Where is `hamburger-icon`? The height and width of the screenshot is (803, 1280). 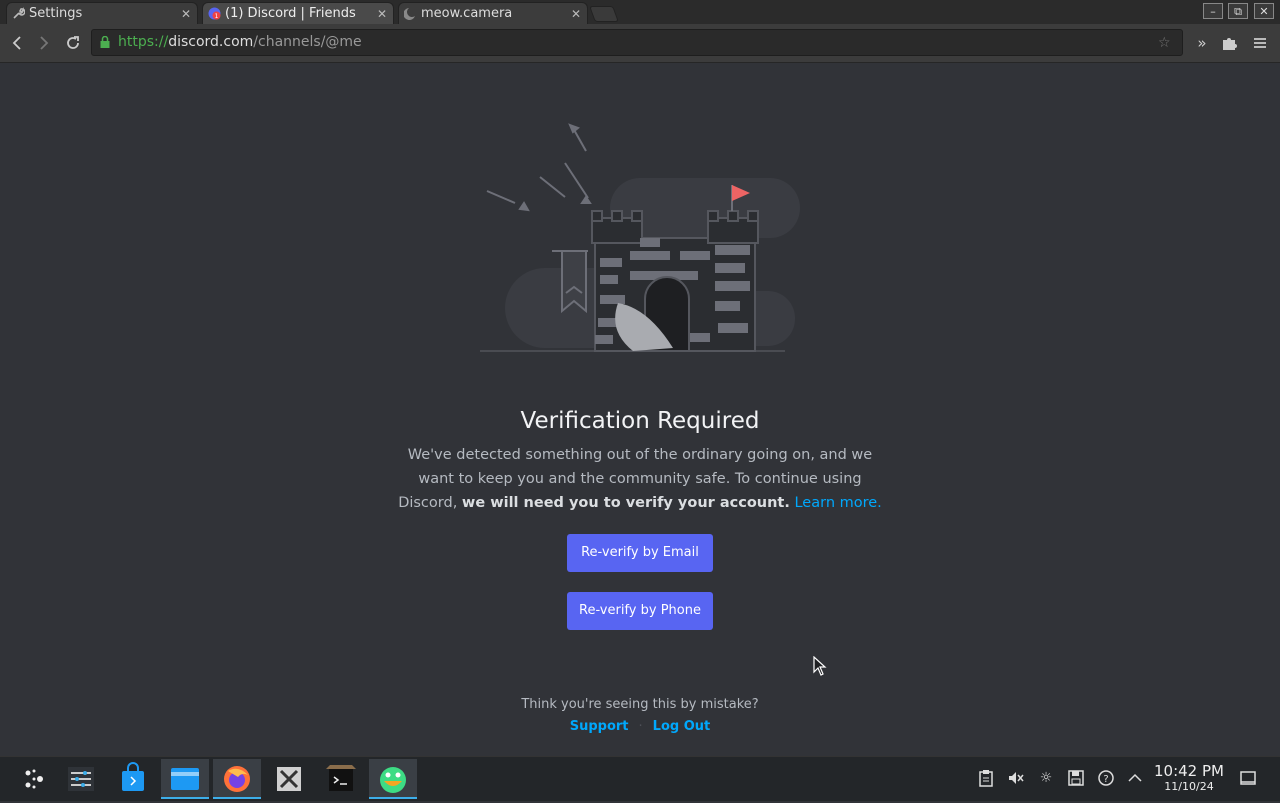 hamburger-icon is located at coordinates (1260, 43).